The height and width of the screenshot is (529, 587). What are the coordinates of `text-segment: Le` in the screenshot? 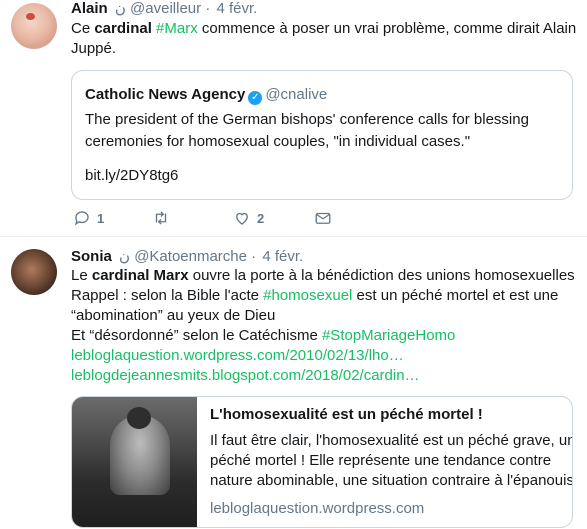 It's located at (81, 275).